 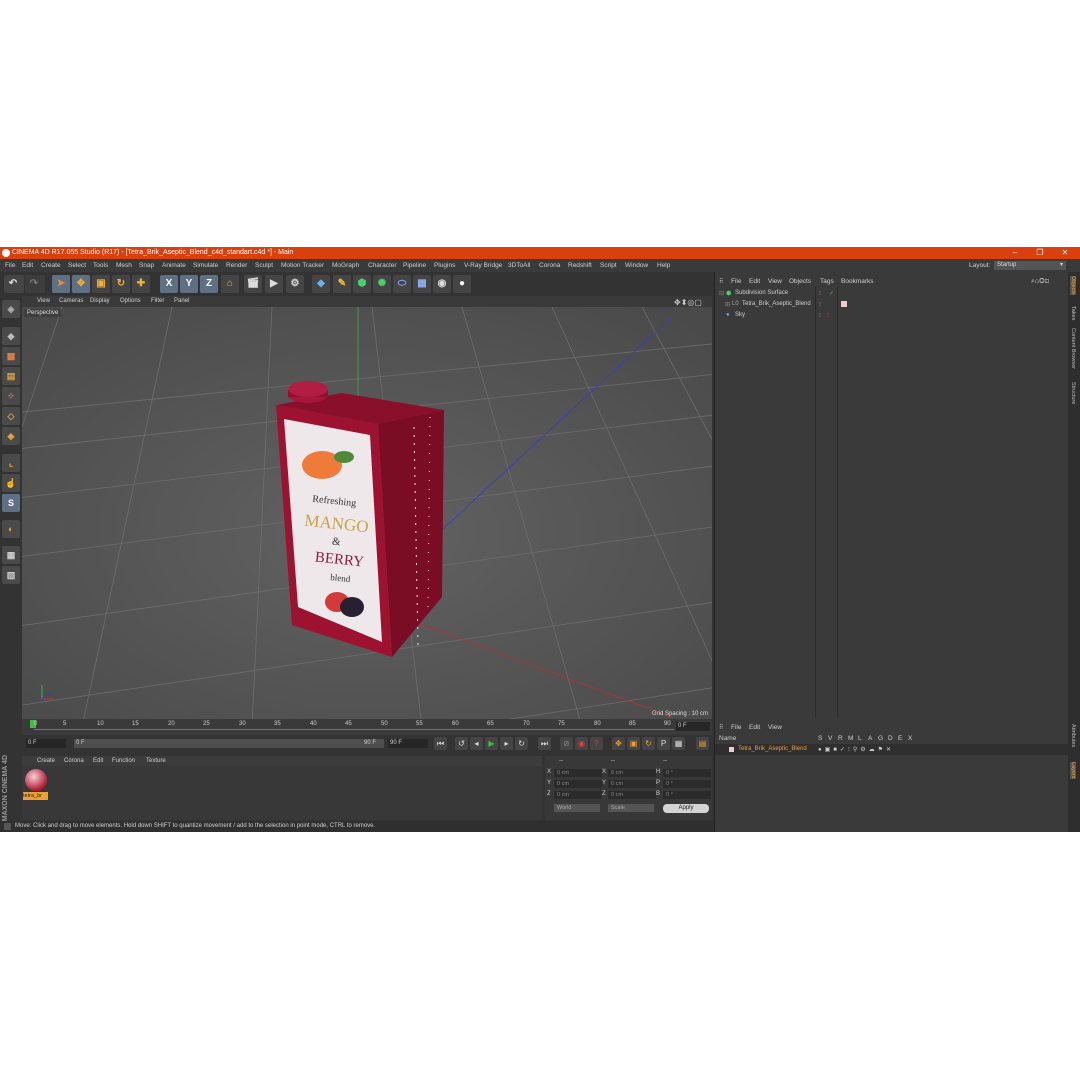 I want to click on go-to-end-button: ⏭, so click(x=544, y=743).